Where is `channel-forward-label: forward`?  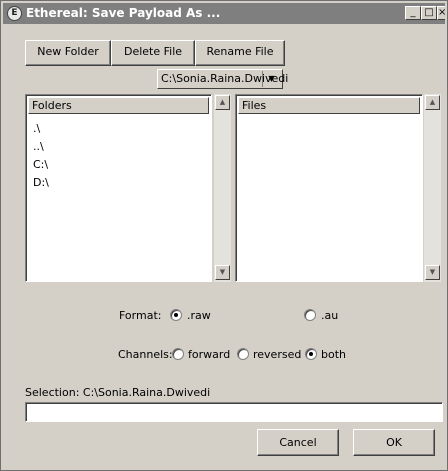
channel-forward-label: forward is located at coordinates (209, 354).